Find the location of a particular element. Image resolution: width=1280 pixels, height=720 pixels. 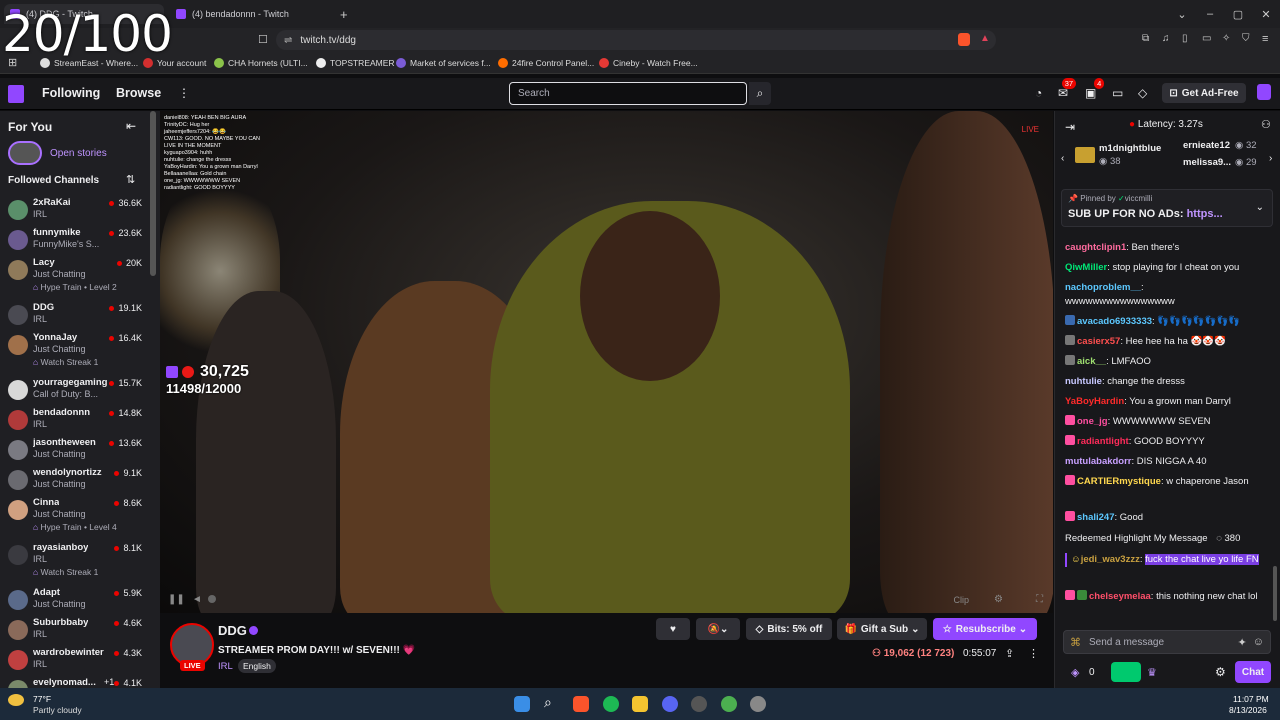

leaderboard-prev-icon: ‹ is located at coordinates (1062, 158).